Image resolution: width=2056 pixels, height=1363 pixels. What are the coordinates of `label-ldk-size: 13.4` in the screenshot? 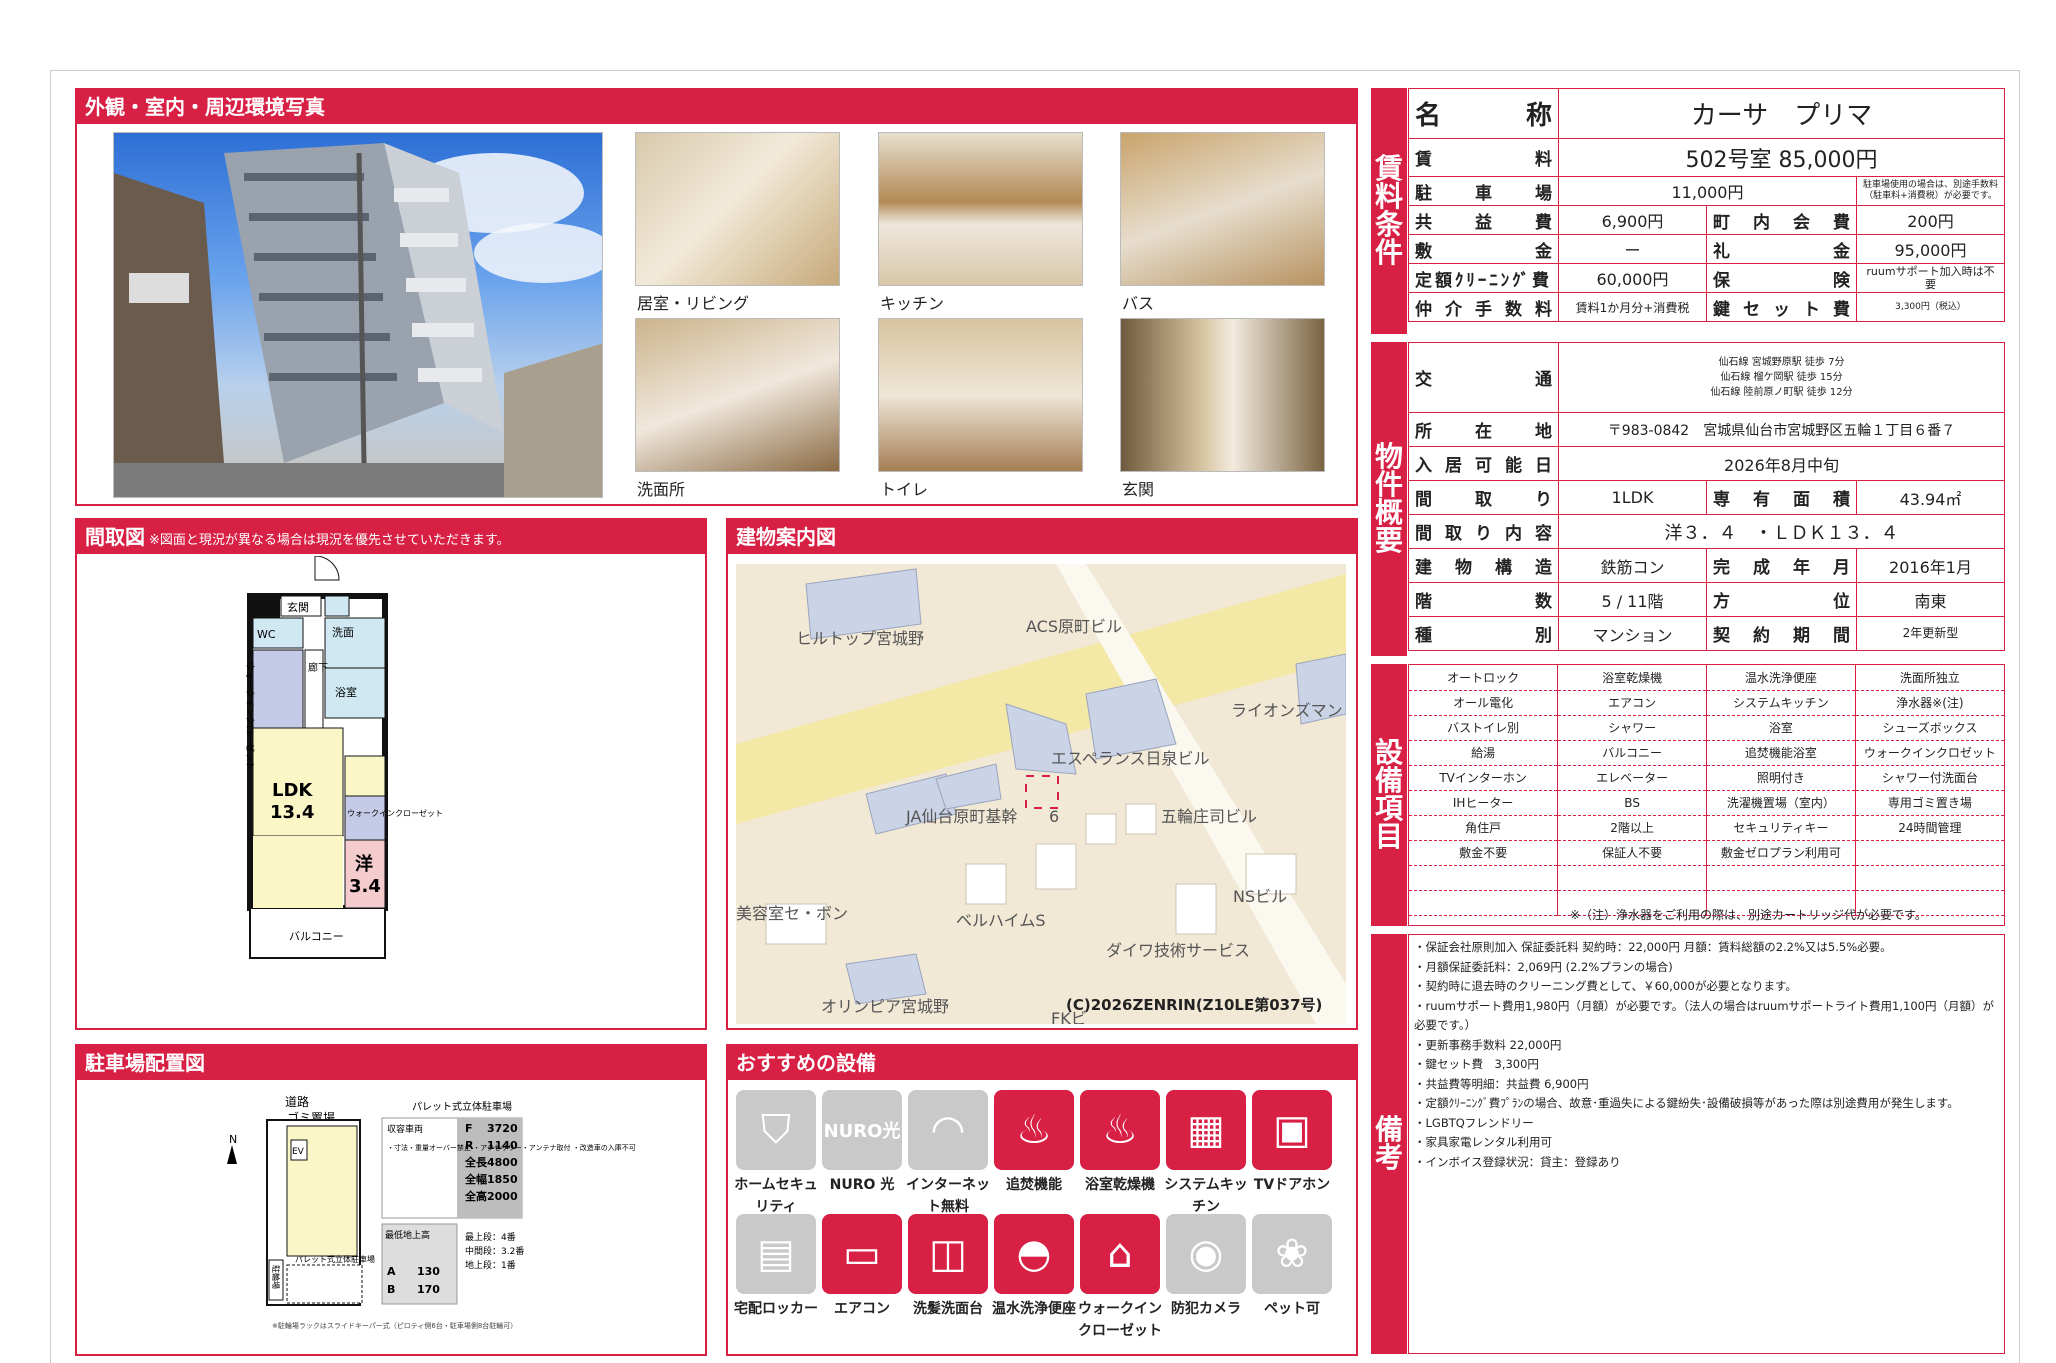 It's located at (292, 812).